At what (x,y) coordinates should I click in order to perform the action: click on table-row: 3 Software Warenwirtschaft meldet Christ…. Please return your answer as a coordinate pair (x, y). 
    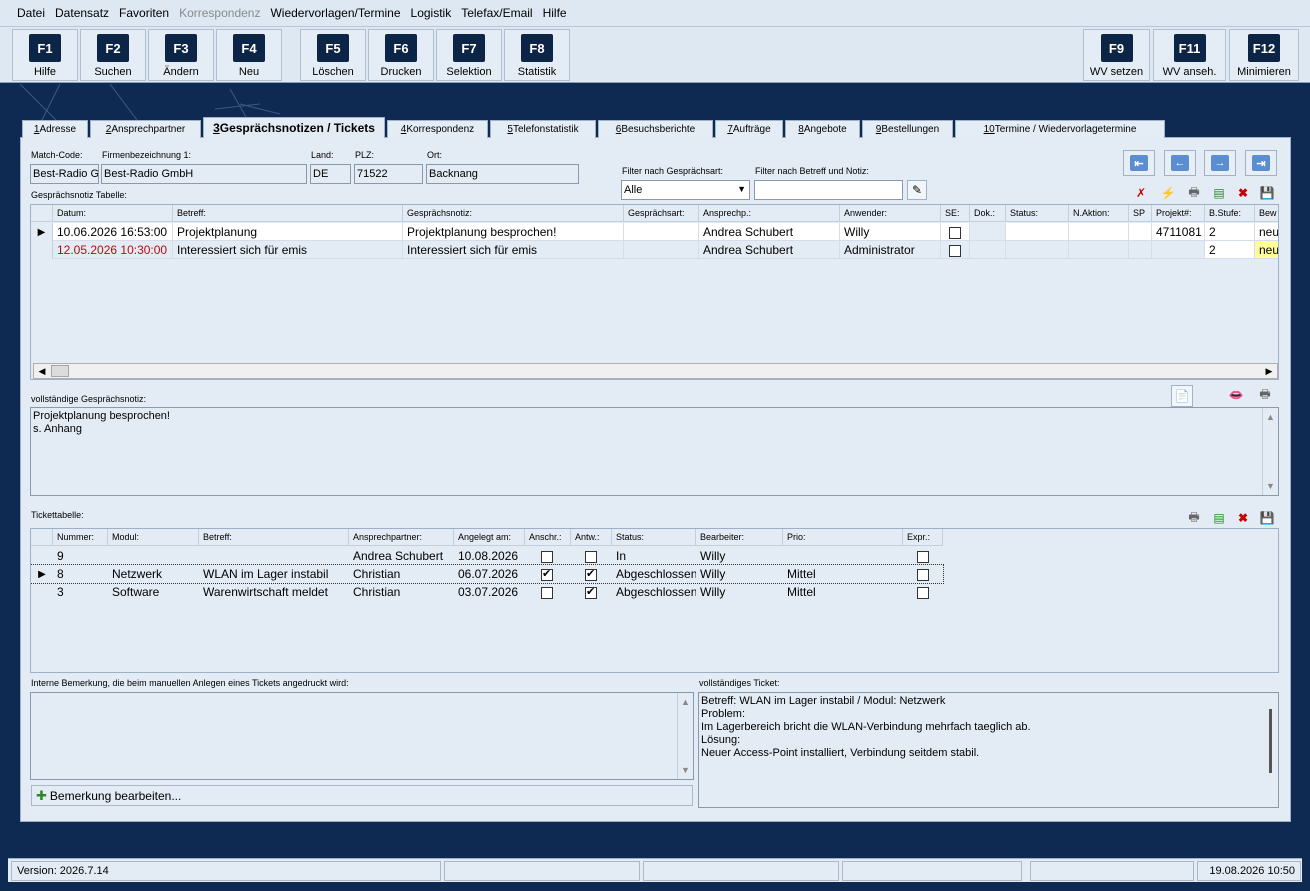
    Looking at the image, I should click on (487, 592).